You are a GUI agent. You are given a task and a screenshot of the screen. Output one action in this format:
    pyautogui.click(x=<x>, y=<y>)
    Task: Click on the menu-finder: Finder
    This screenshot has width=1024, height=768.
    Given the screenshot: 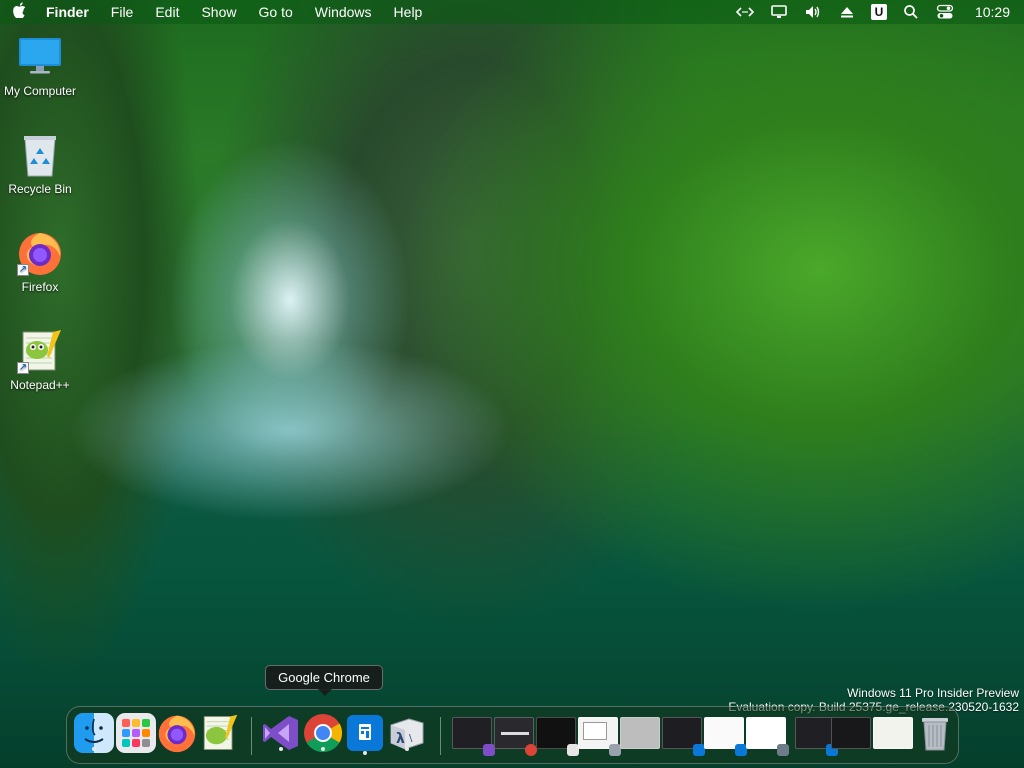 What is the action you would take?
    pyautogui.click(x=70, y=12)
    